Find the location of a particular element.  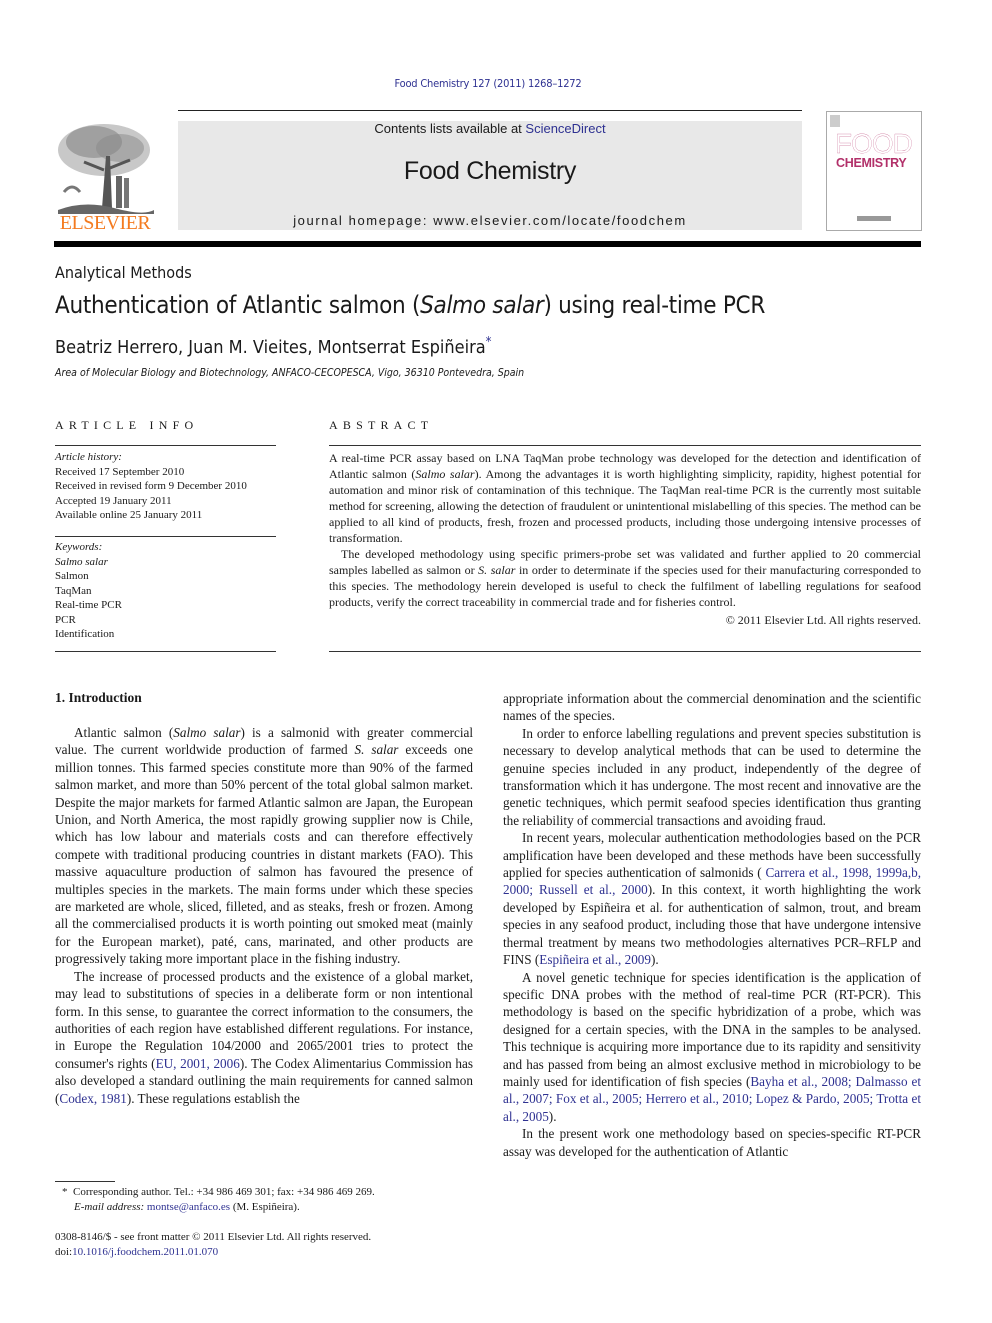

cover-title-chemistry: CHEMISTRY is located at coordinates (871, 163).